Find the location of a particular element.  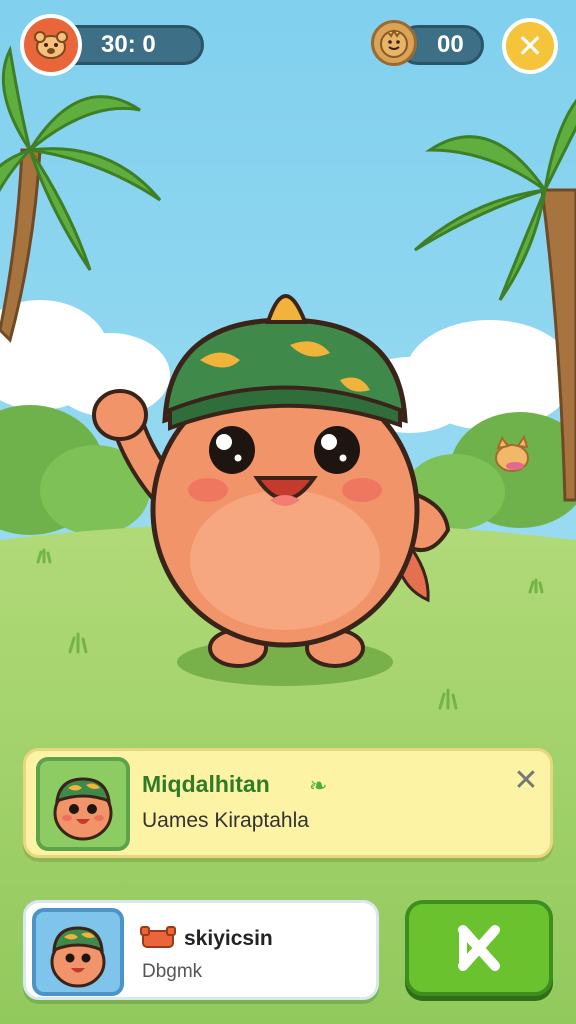

confirm-close-icon is located at coordinates (479, 948).